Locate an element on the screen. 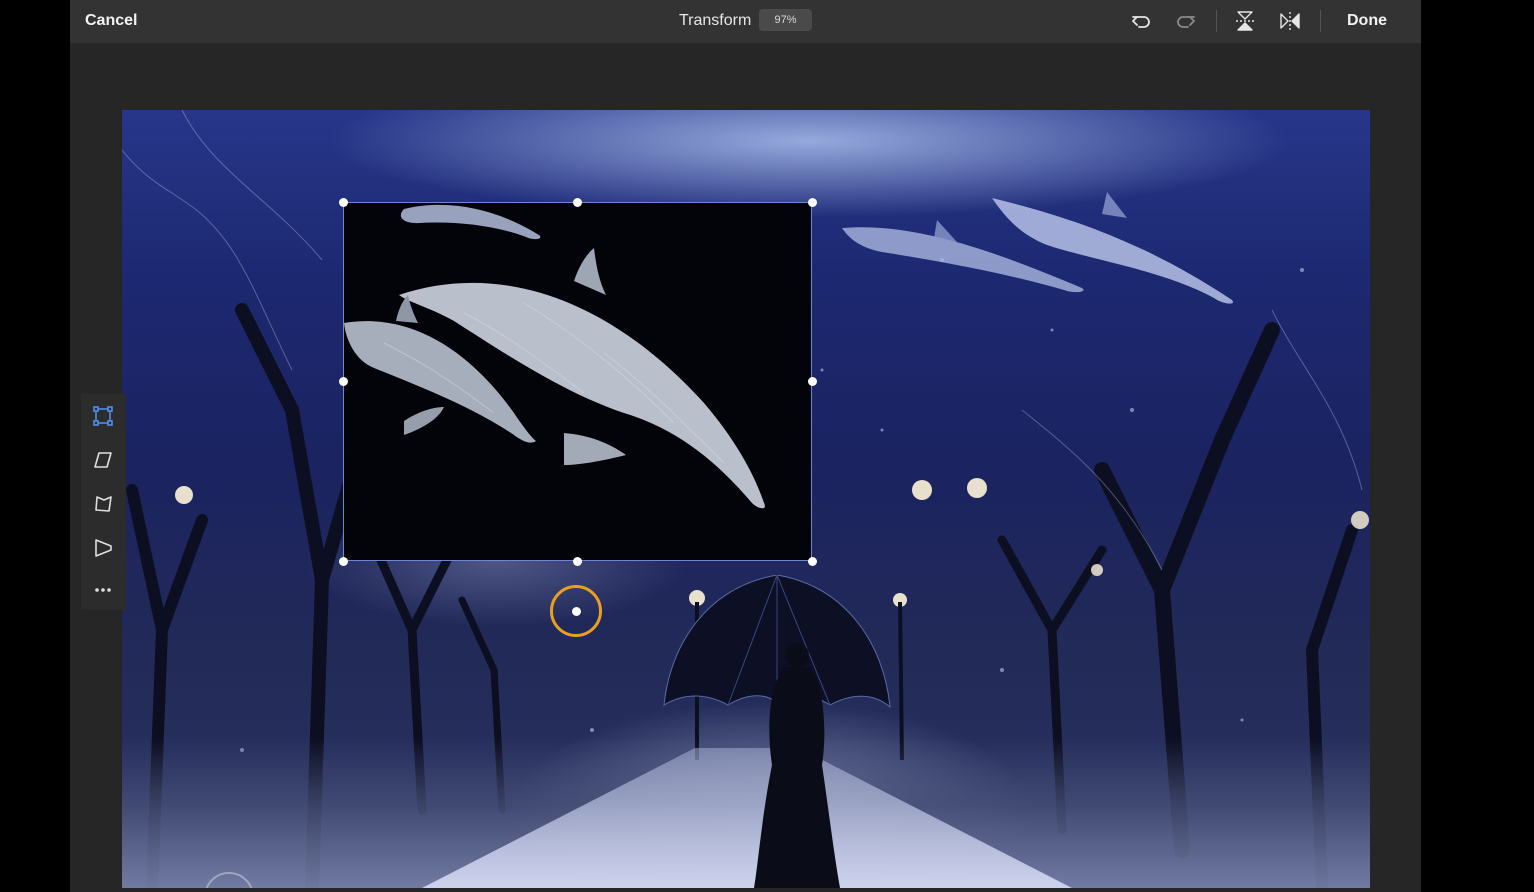 The image size is (1534, 892). edge-handle-right is located at coordinates (812, 381).